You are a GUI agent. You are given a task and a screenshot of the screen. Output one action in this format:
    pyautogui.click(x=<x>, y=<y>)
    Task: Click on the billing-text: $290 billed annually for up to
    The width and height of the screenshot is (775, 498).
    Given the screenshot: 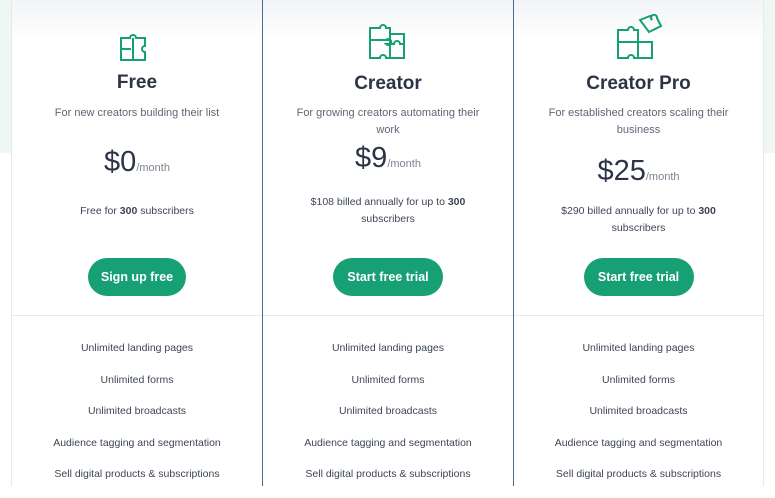 What is the action you would take?
    pyautogui.click(x=630, y=211)
    